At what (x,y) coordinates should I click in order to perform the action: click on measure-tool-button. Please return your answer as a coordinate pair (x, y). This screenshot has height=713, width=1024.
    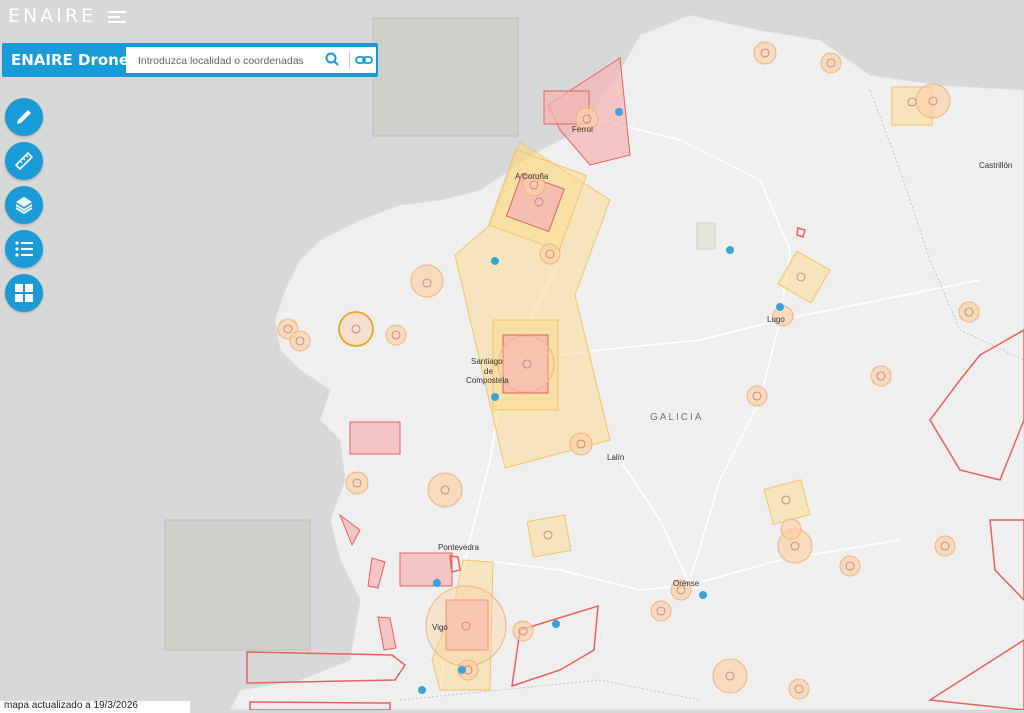
    Looking at the image, I should click on (24, 161).